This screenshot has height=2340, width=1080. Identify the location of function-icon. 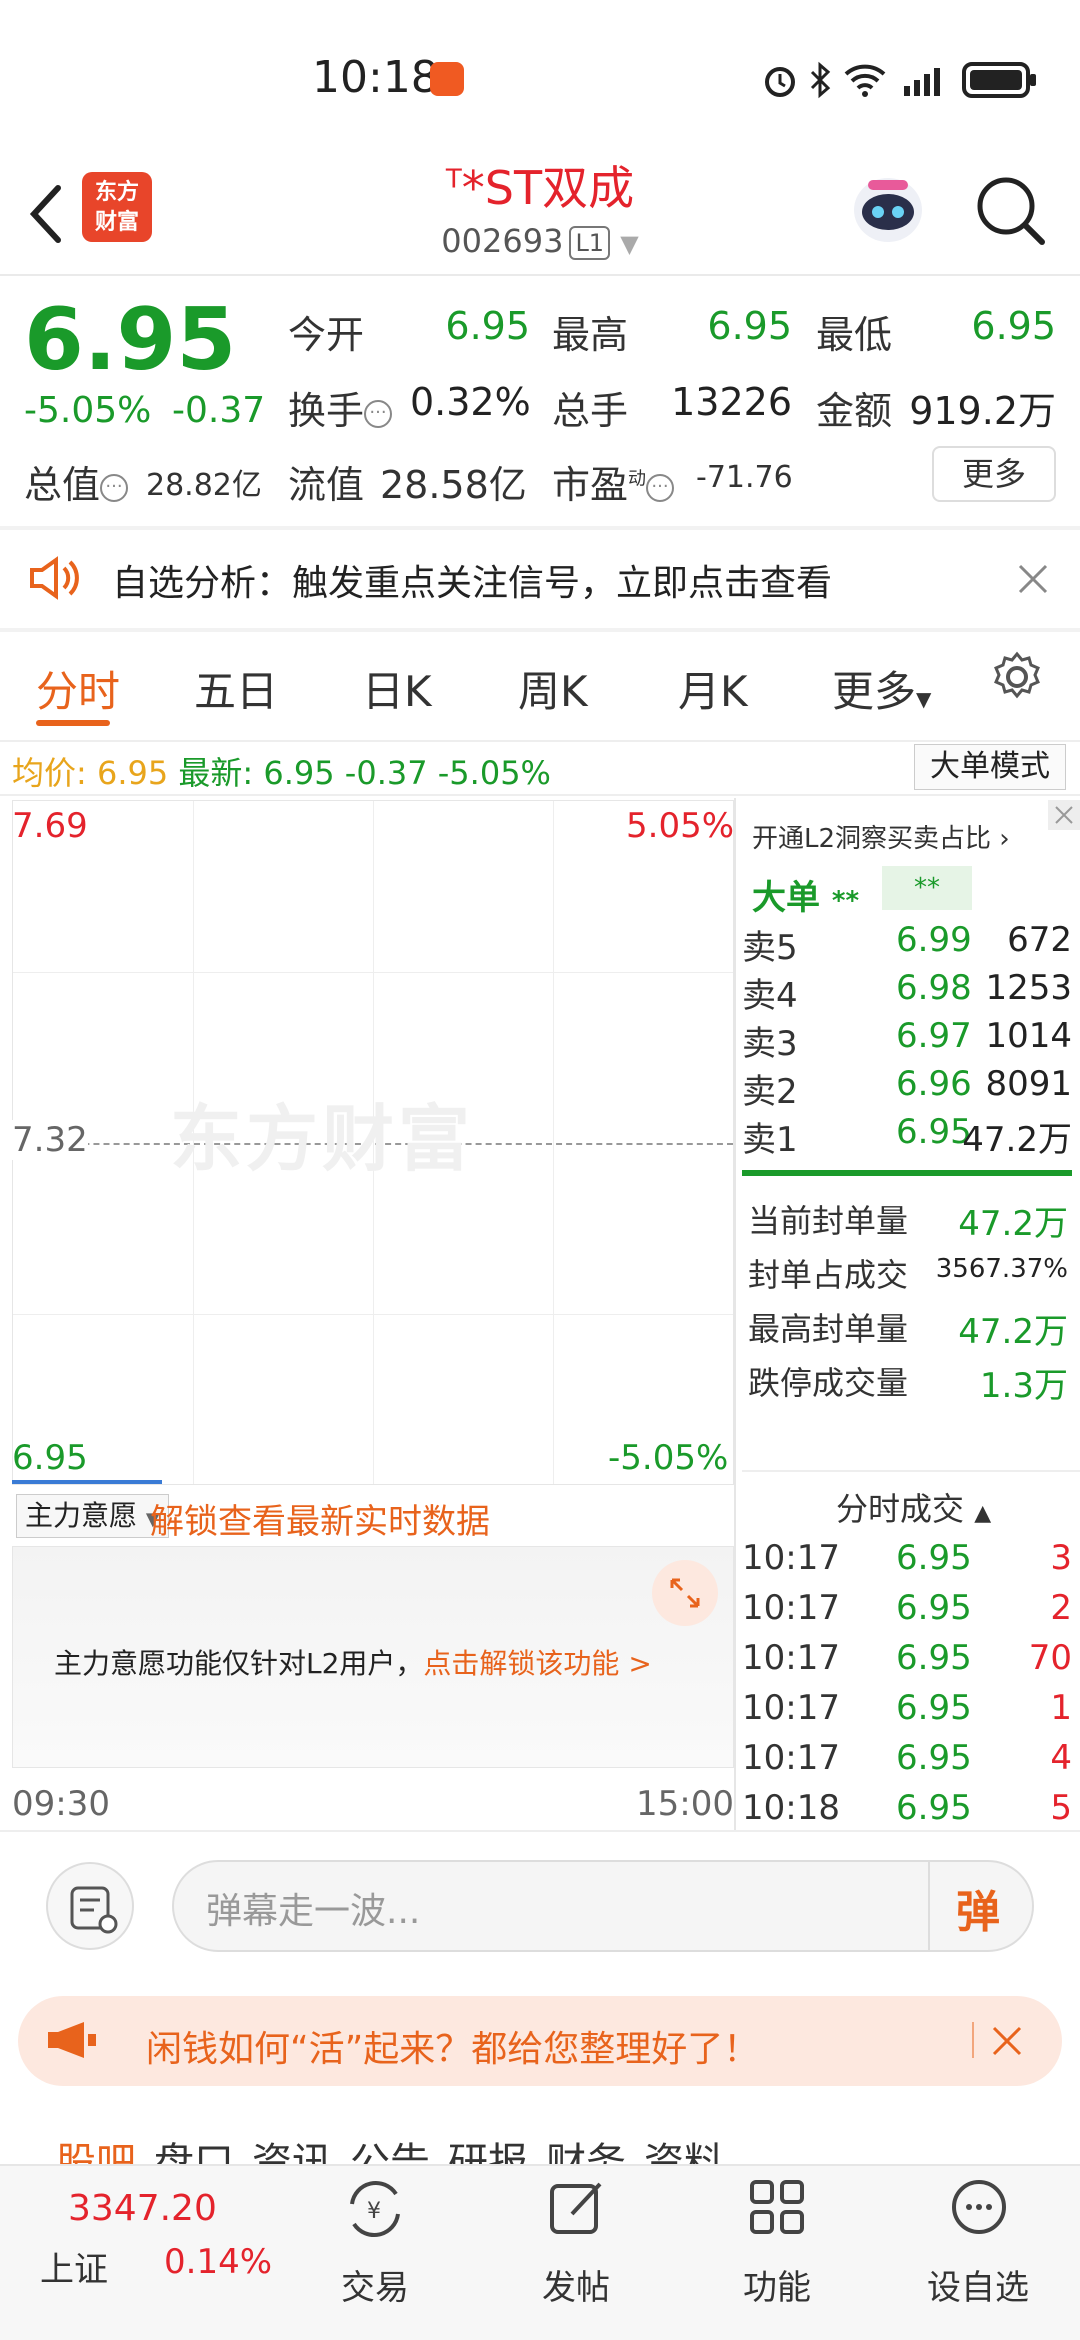
(777, 2209).